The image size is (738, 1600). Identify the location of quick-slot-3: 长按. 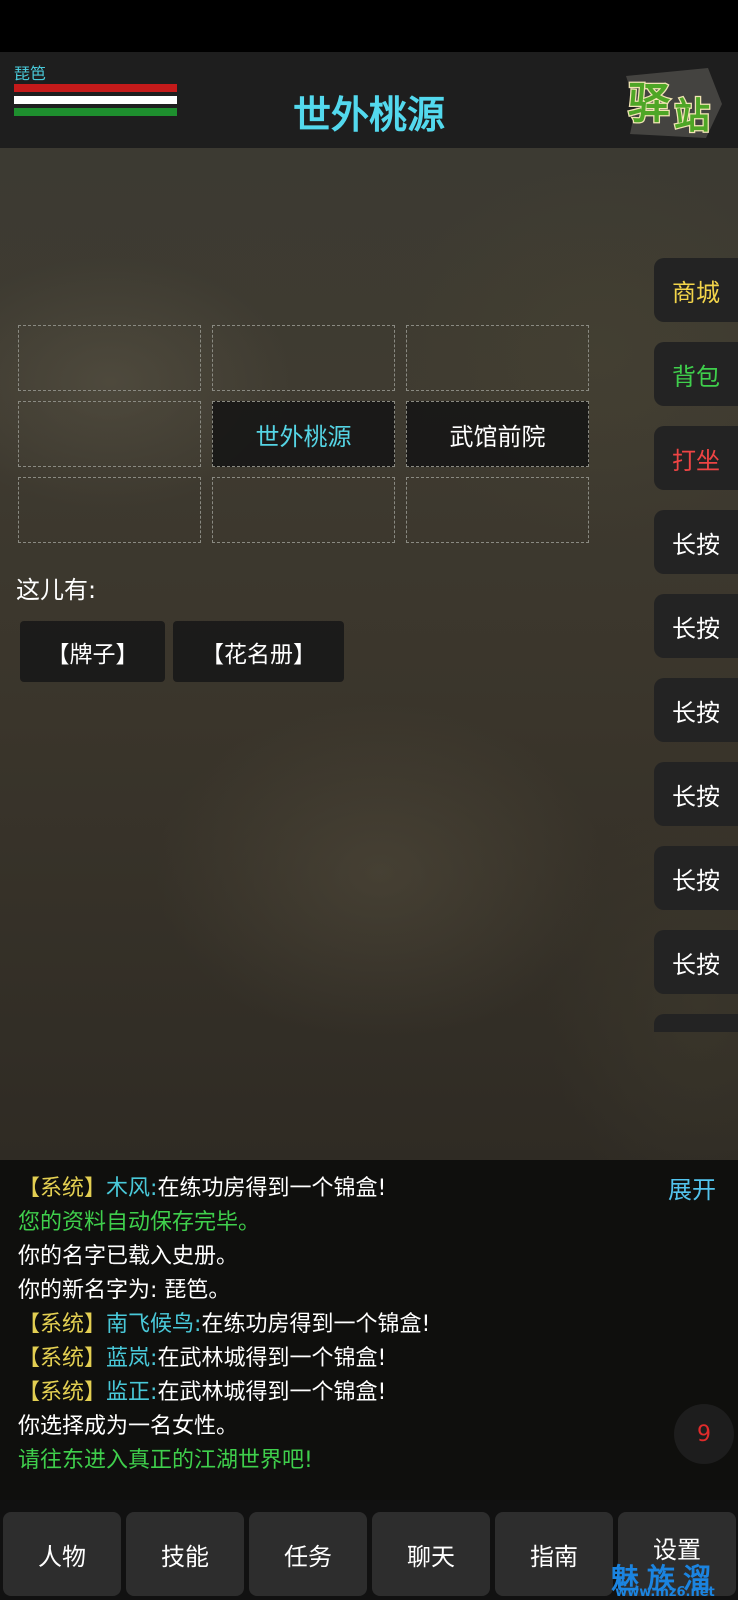
(696, 710).